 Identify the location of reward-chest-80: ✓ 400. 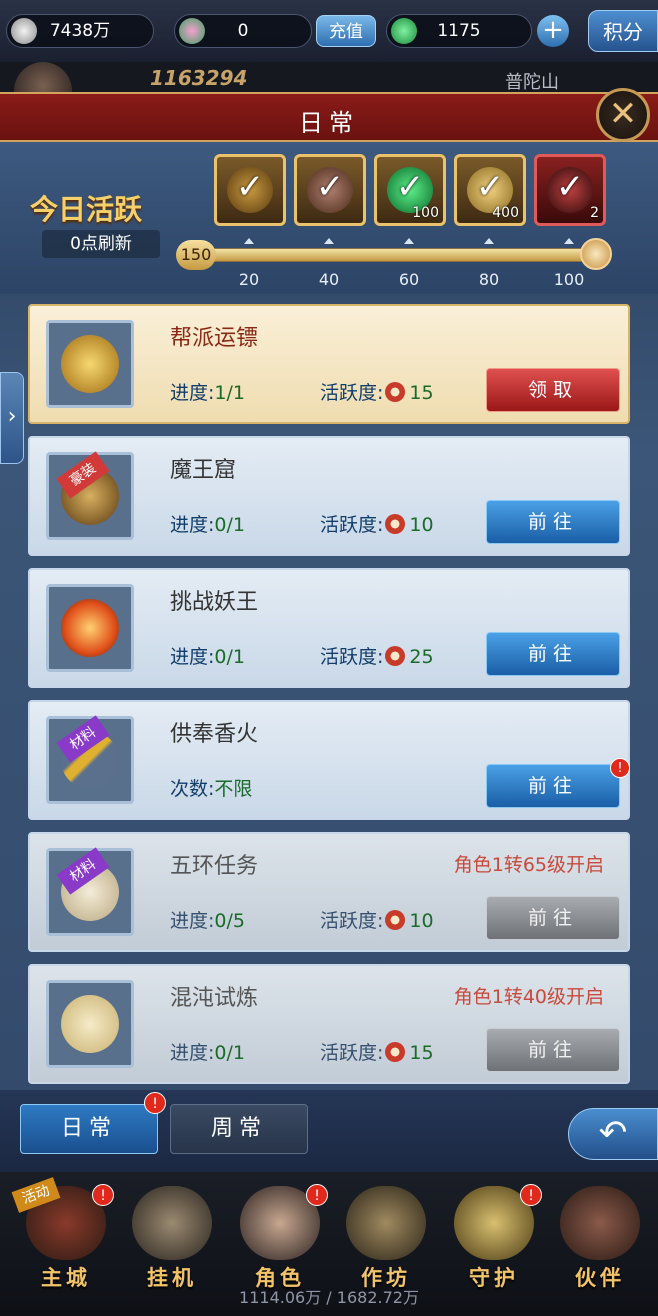
(490, 190).